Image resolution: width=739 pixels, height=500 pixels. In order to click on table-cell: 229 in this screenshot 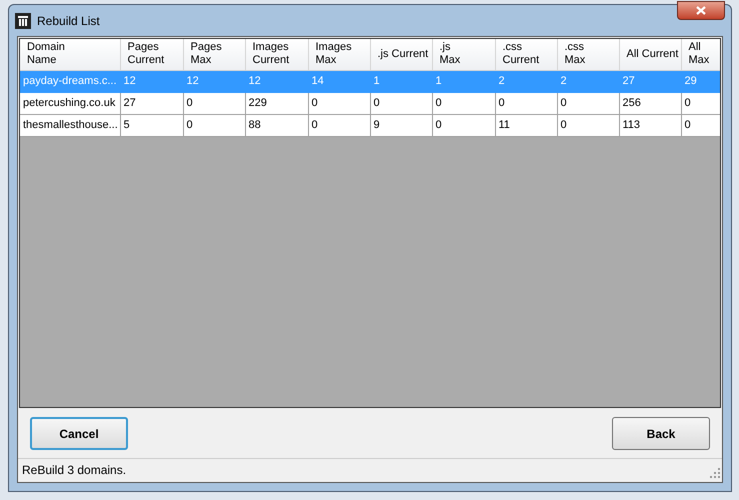, I will do `click(276, 103)`.